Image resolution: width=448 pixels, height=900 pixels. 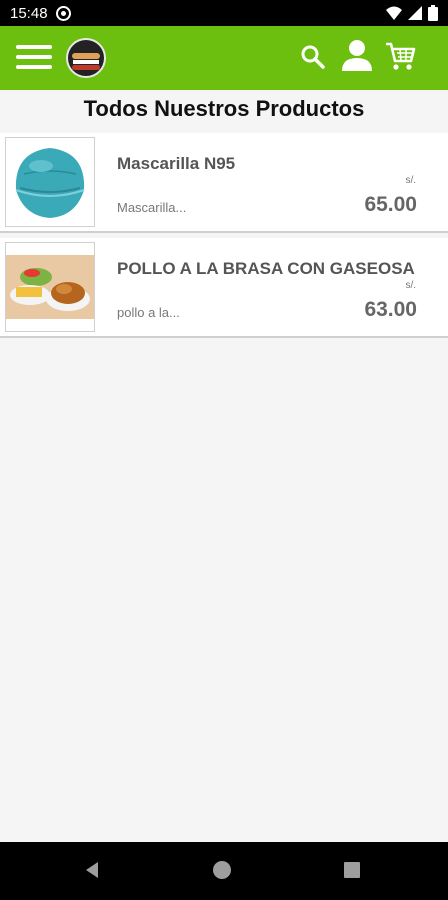 What do you see at coordinates (224, 58) in the screenshot?
I see `app-bar` at bounding box center [224, 58].